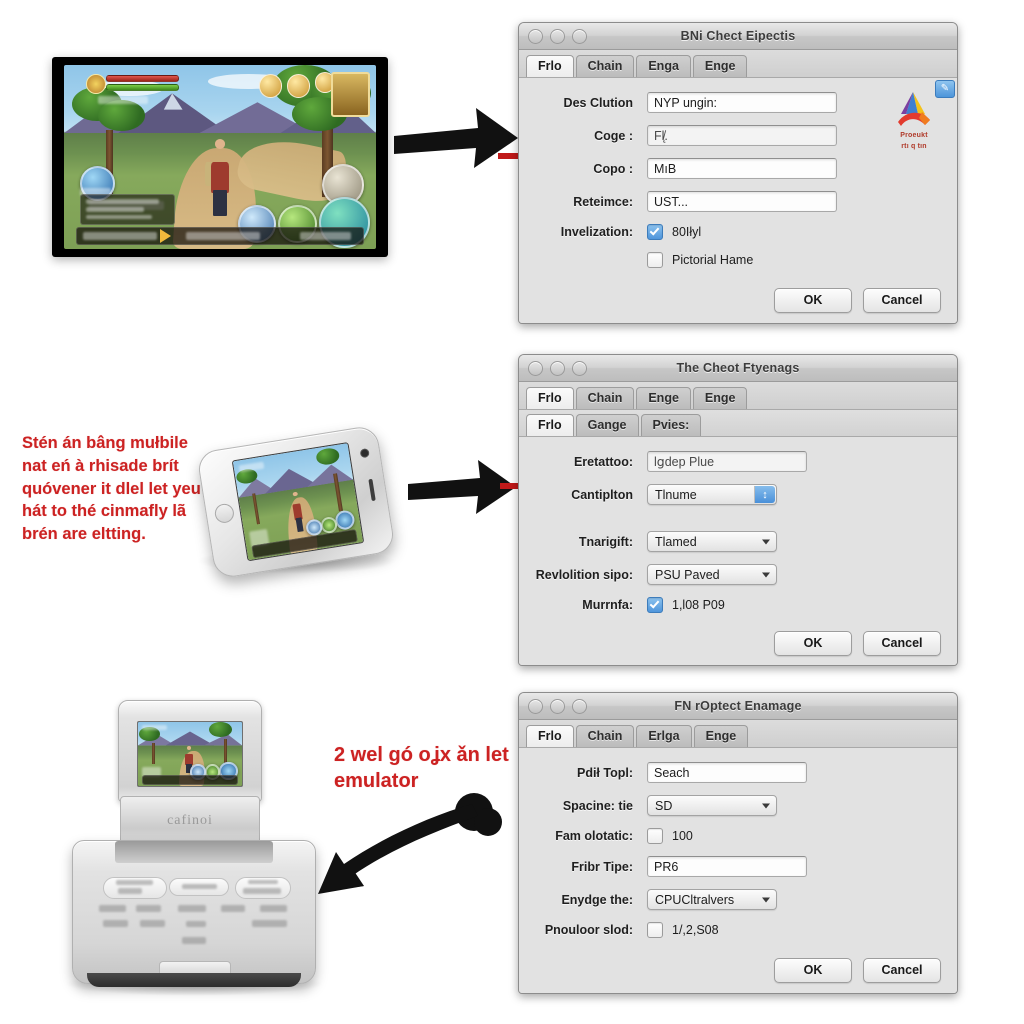 This screenshot has height=1024, width=1024. Describe the element at coordinates (596, 232) in the screenshot. I see `label-invelization: Invelization:` at that location.